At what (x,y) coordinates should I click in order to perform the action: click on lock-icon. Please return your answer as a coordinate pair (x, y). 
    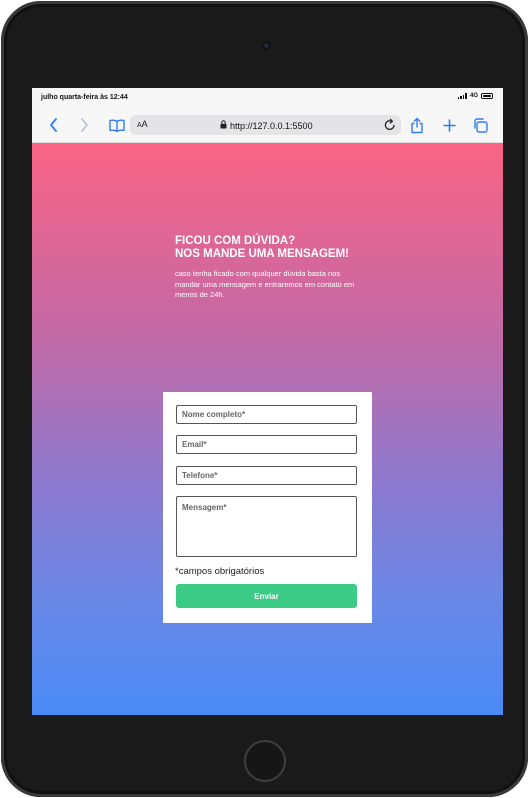
    Looking at the image, I should click on (223, 125).